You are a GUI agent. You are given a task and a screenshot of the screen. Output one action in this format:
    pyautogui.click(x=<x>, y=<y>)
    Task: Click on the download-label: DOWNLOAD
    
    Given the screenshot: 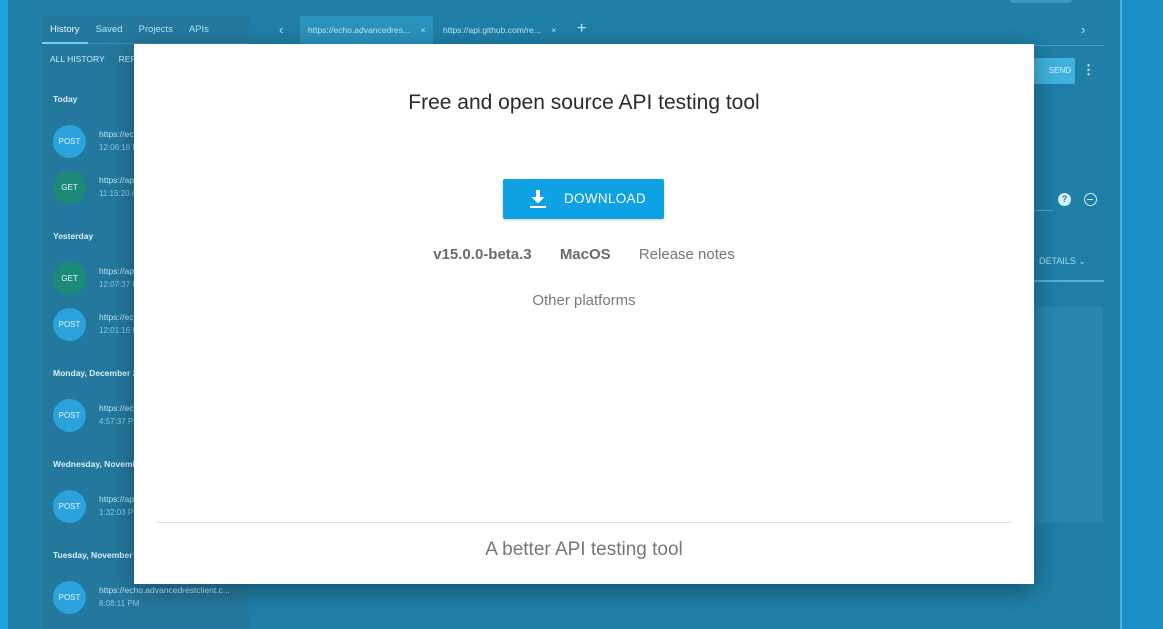 What is the action you would take?
    pyautogui.click(x=605, y=198)
    